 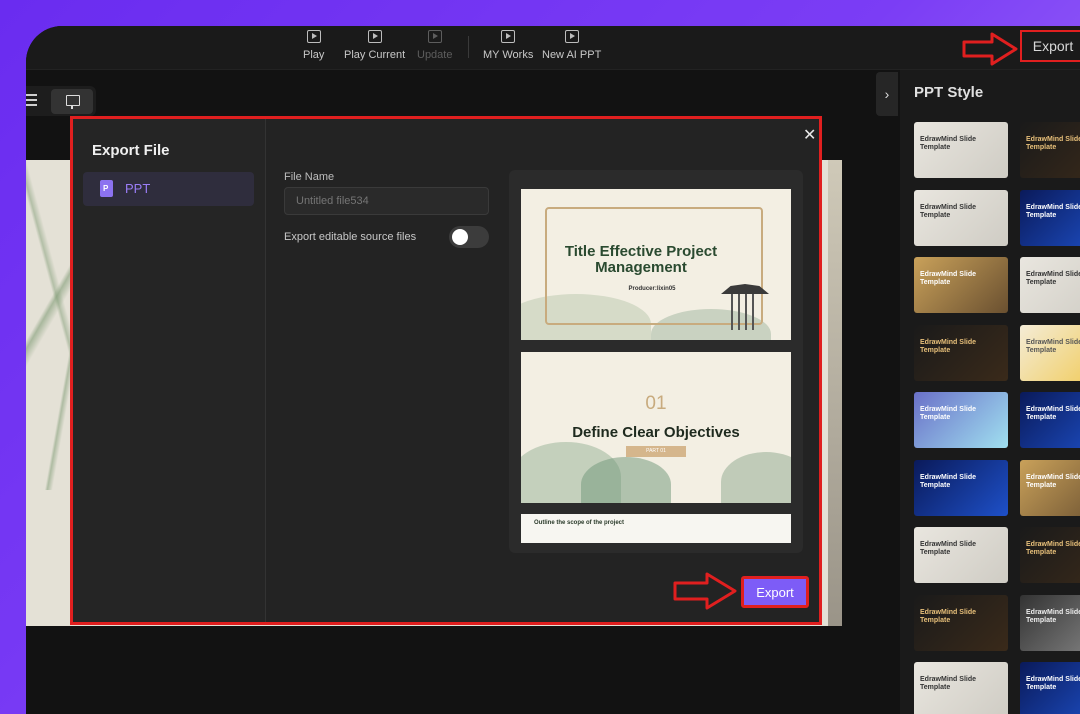 What do you see at coordinates (313, 36) in the screenshot?
I see `play-icon` at bounding box center [313, 36].